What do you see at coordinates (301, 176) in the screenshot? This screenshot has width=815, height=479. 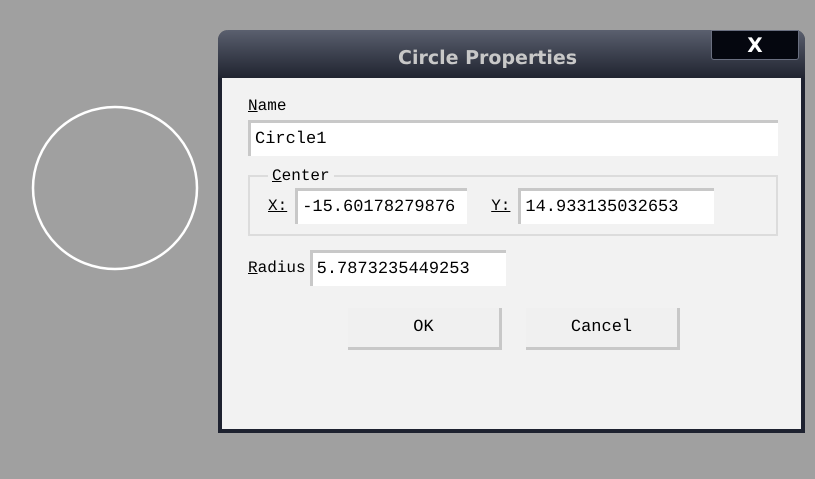 I see `center-legend: Center` at bounding box center [301, 176].